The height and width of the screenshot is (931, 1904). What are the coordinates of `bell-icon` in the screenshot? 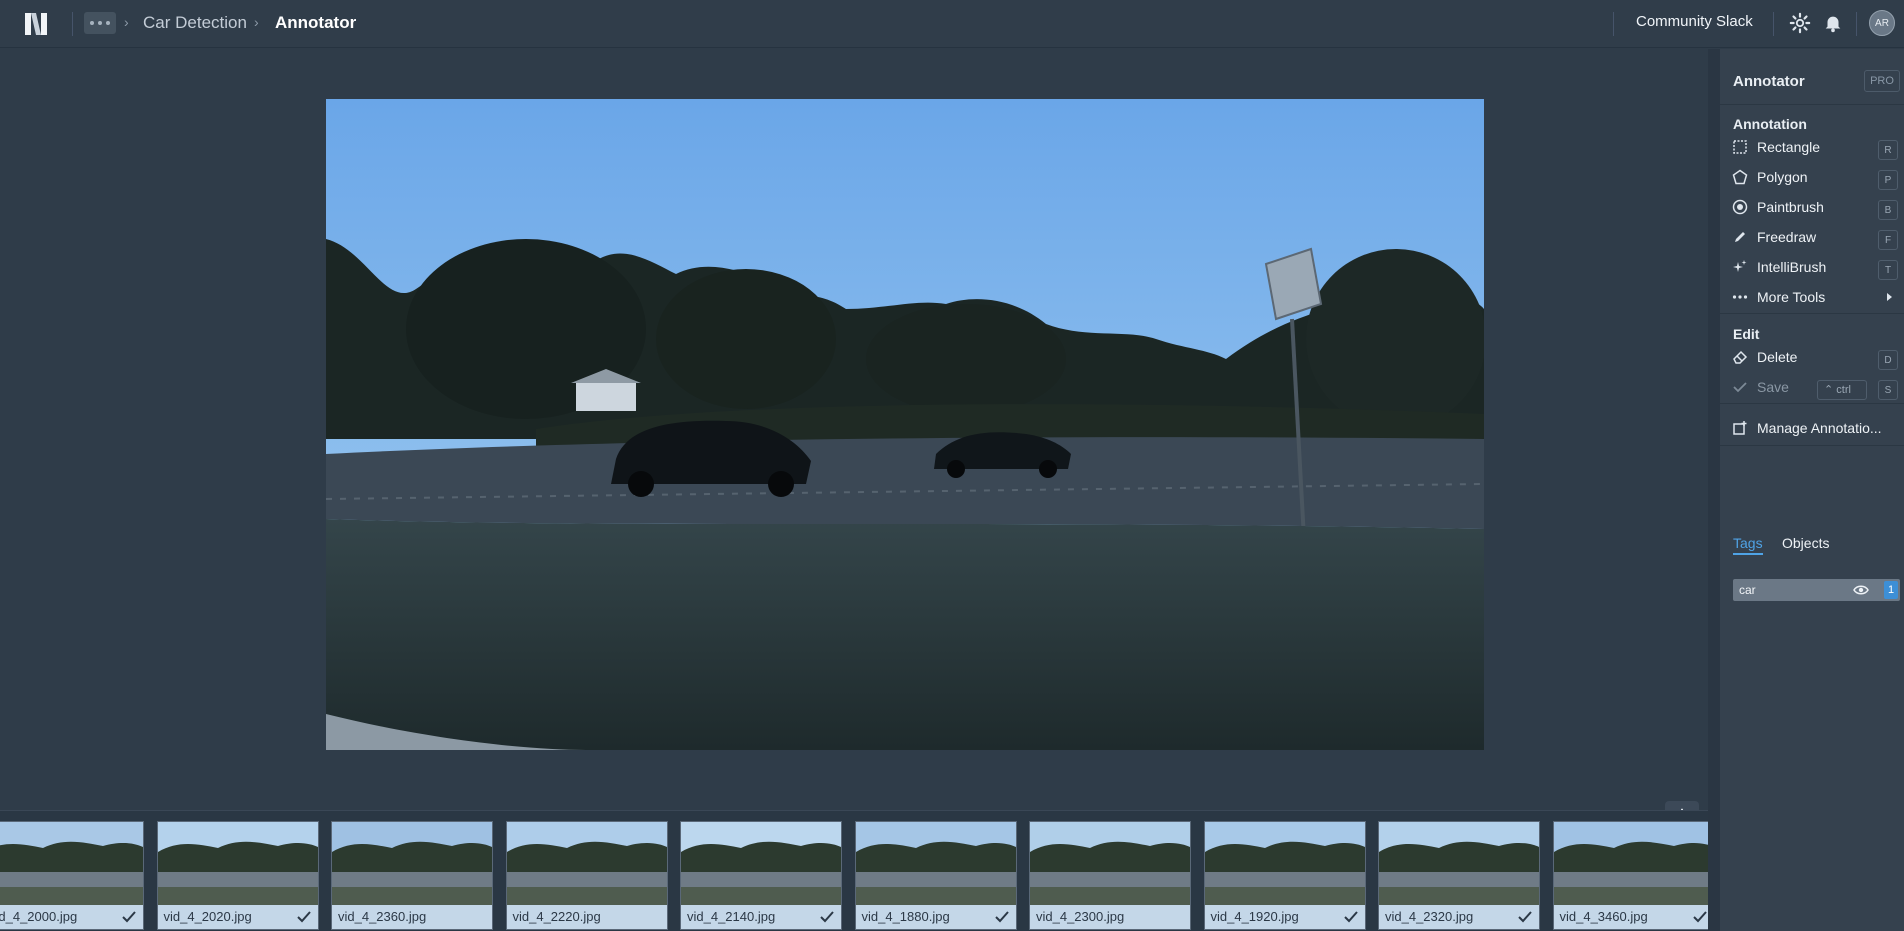 It's located at (1833, 23).